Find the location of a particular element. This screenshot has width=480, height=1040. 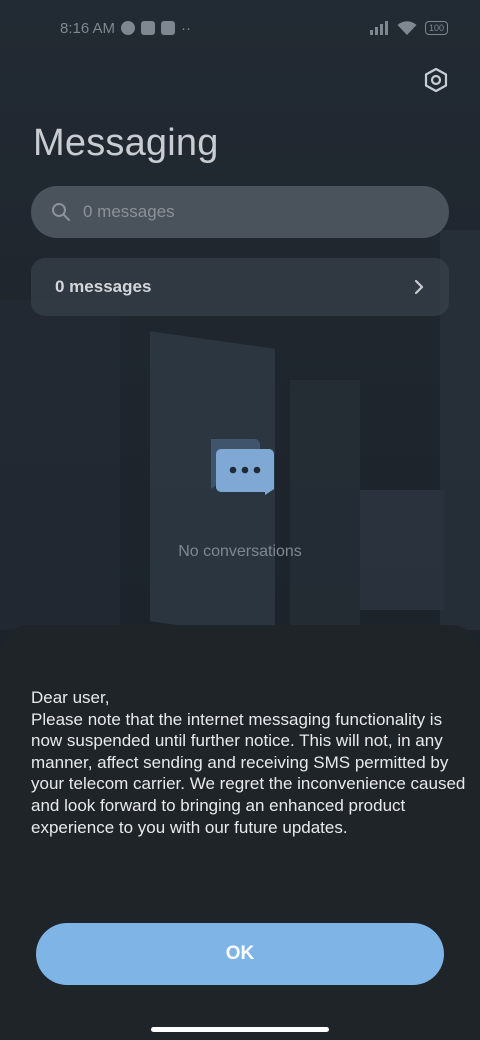

chevron-right-icon is located at coordinates (419, 287).